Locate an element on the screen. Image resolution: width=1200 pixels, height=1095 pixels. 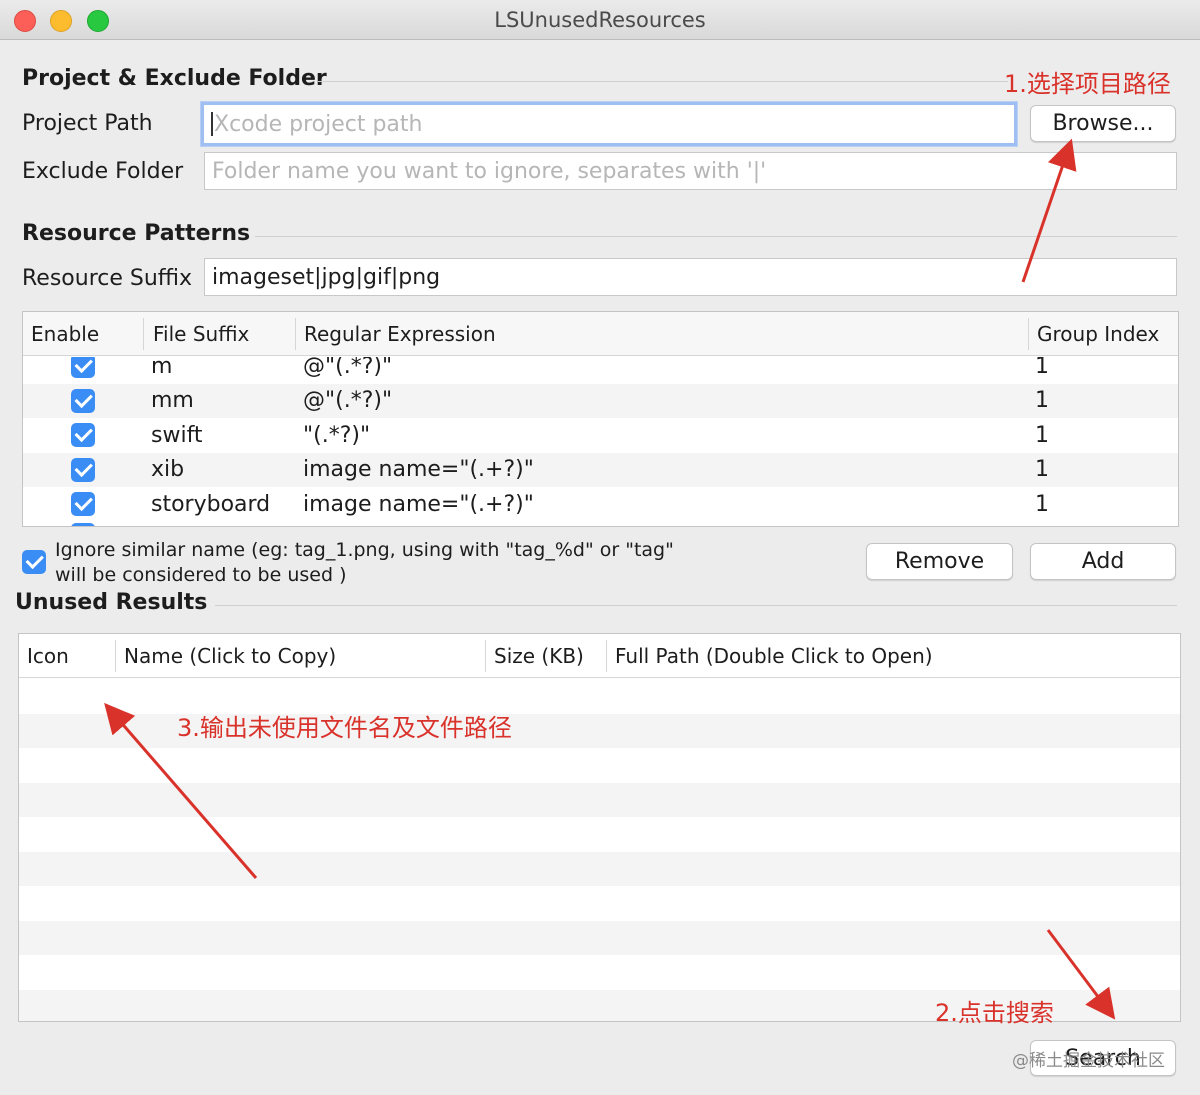
watermark: @稀土掘金技术社区 is located at coordinates (1088, 1061).